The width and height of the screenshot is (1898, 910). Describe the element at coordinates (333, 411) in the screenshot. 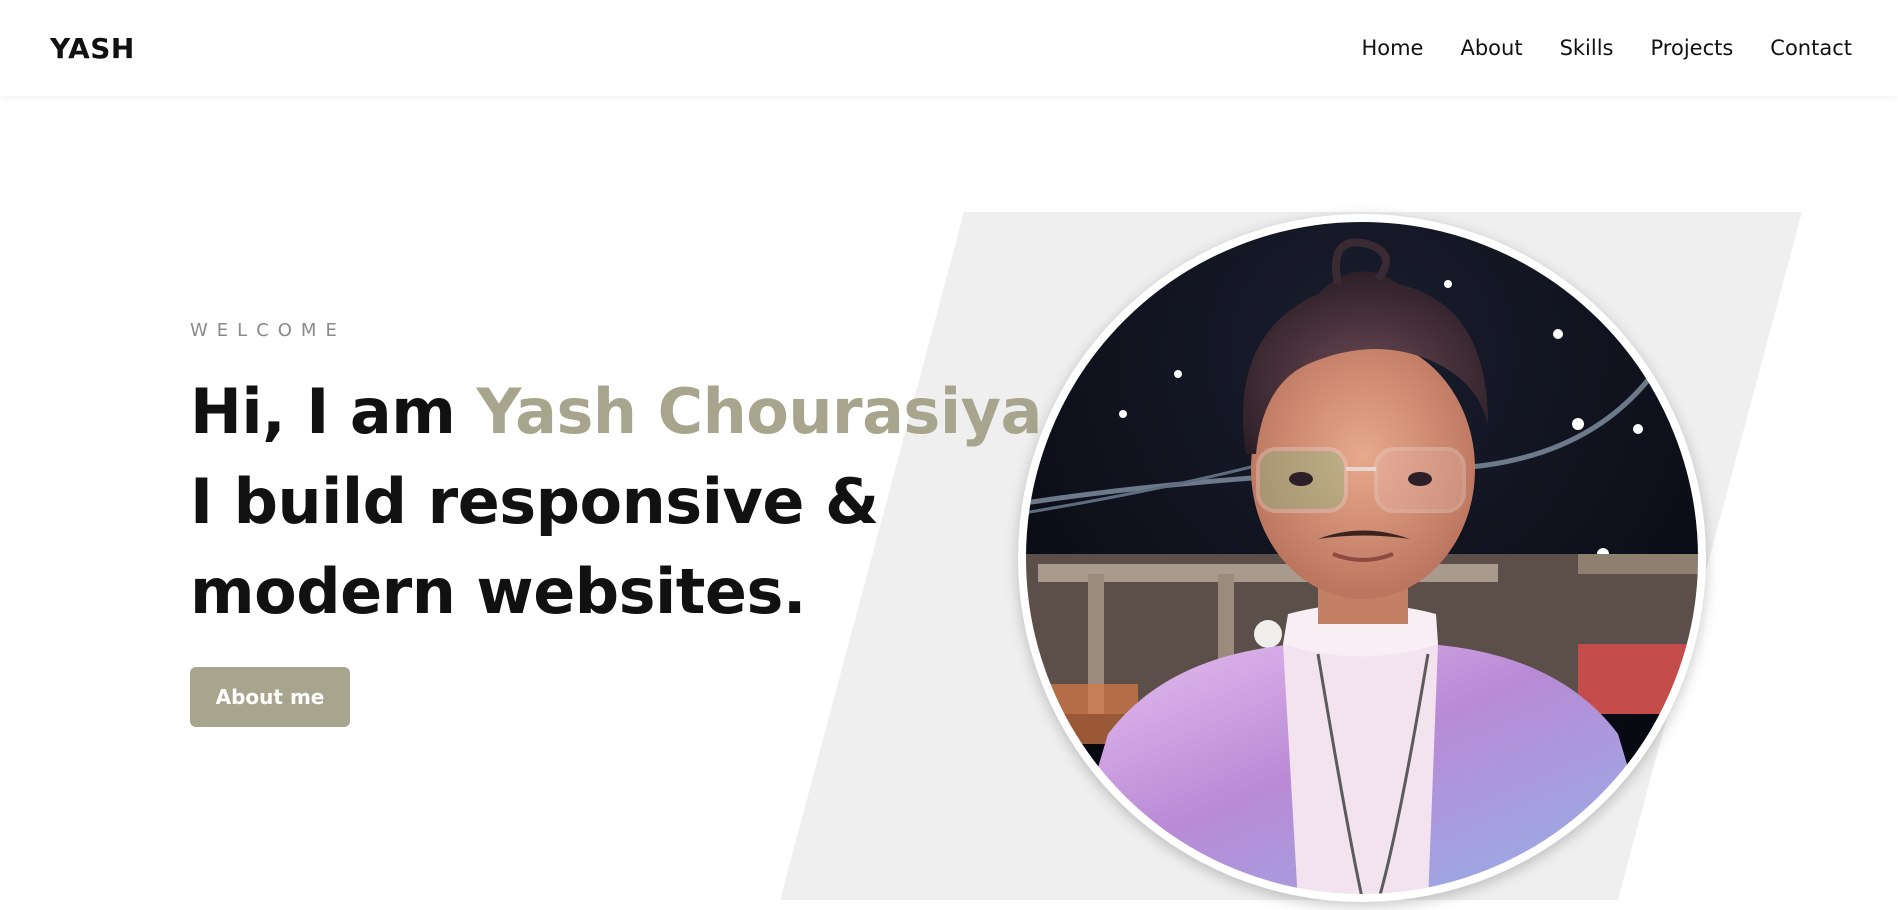

I see `greeting-text: Hi, I am` at that location.